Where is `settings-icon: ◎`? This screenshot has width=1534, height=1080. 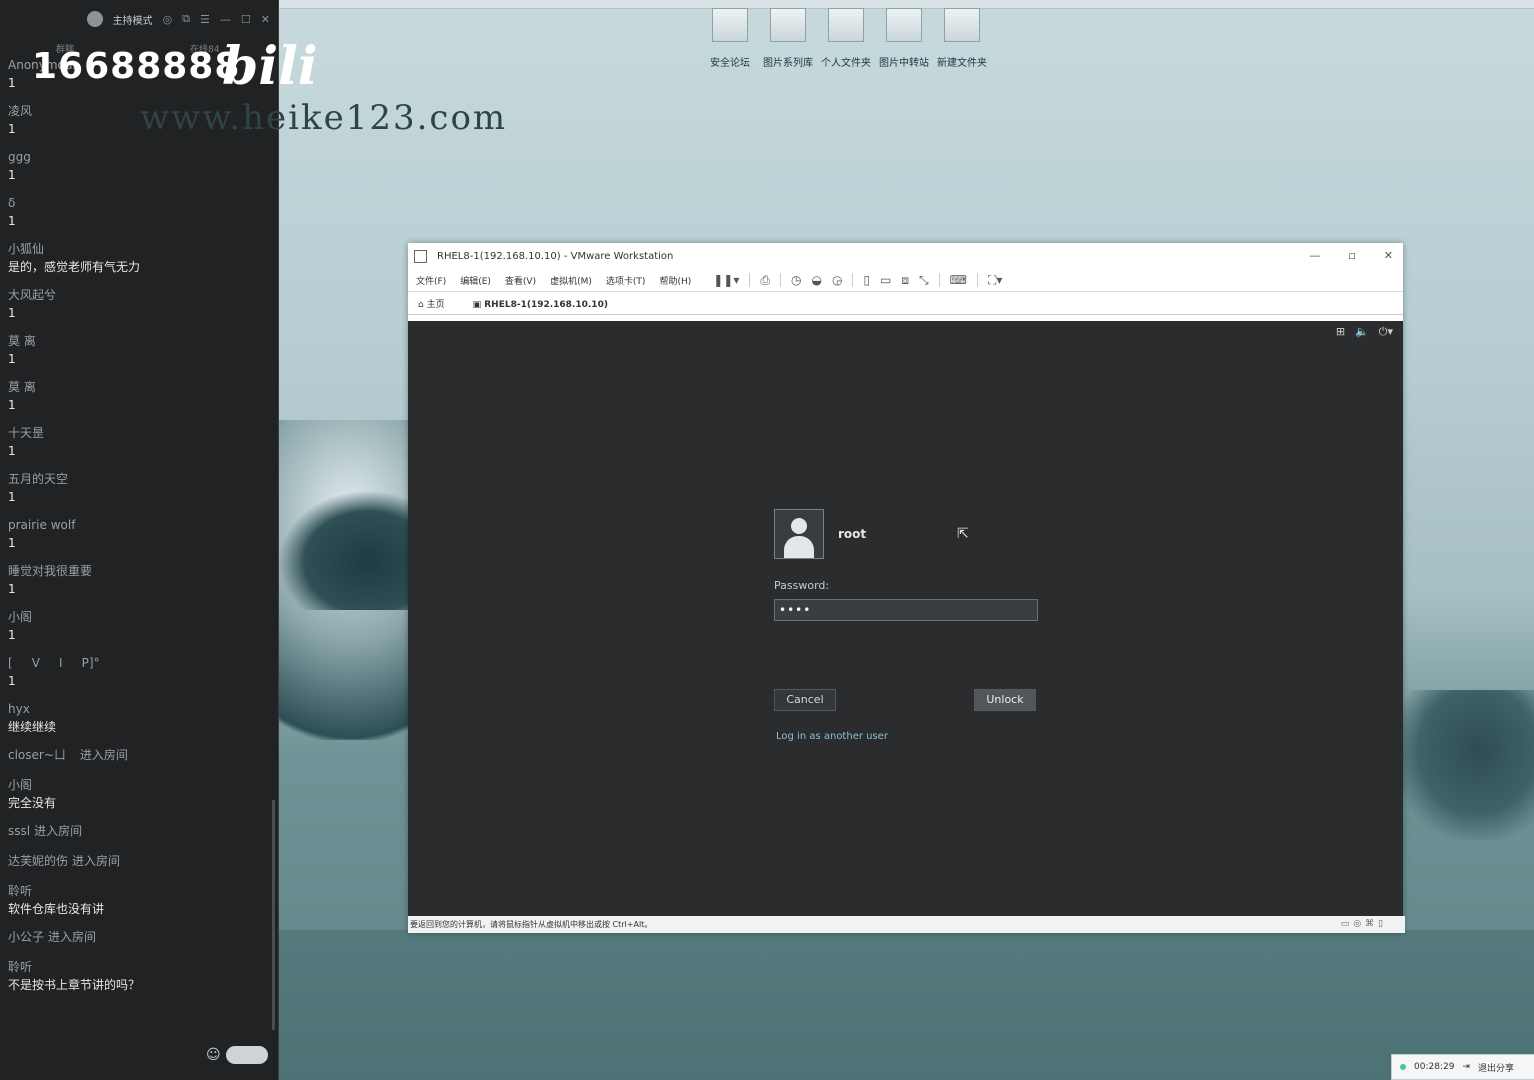 settings-icon: ◎ is located at coordinates (168, 19).